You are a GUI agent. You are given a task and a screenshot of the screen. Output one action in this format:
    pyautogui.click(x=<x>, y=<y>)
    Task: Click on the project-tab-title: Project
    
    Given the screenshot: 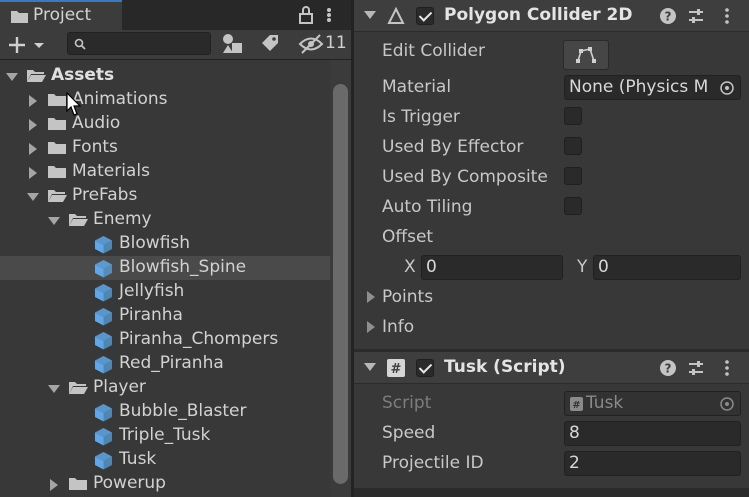 What is the action you would take?
    pyautogui.click(x=62, y=15)
    